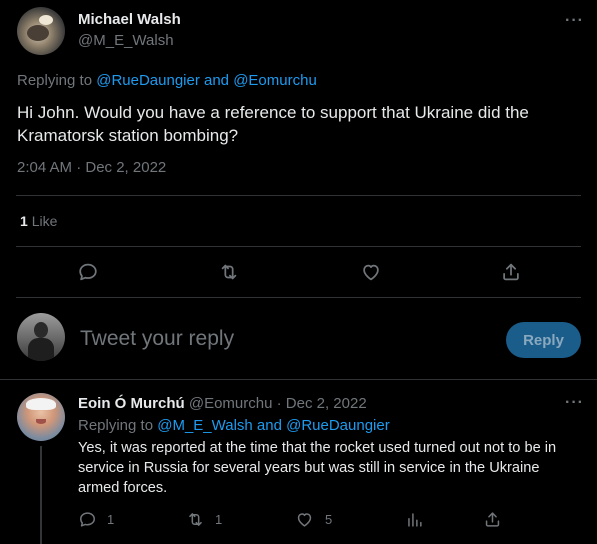 The height and width of the screenshot is (544, 597). What do you see at coordinates (87, 519) in the screenshot?
I see `reply-reply-icon` at bounding box center [87, 519].